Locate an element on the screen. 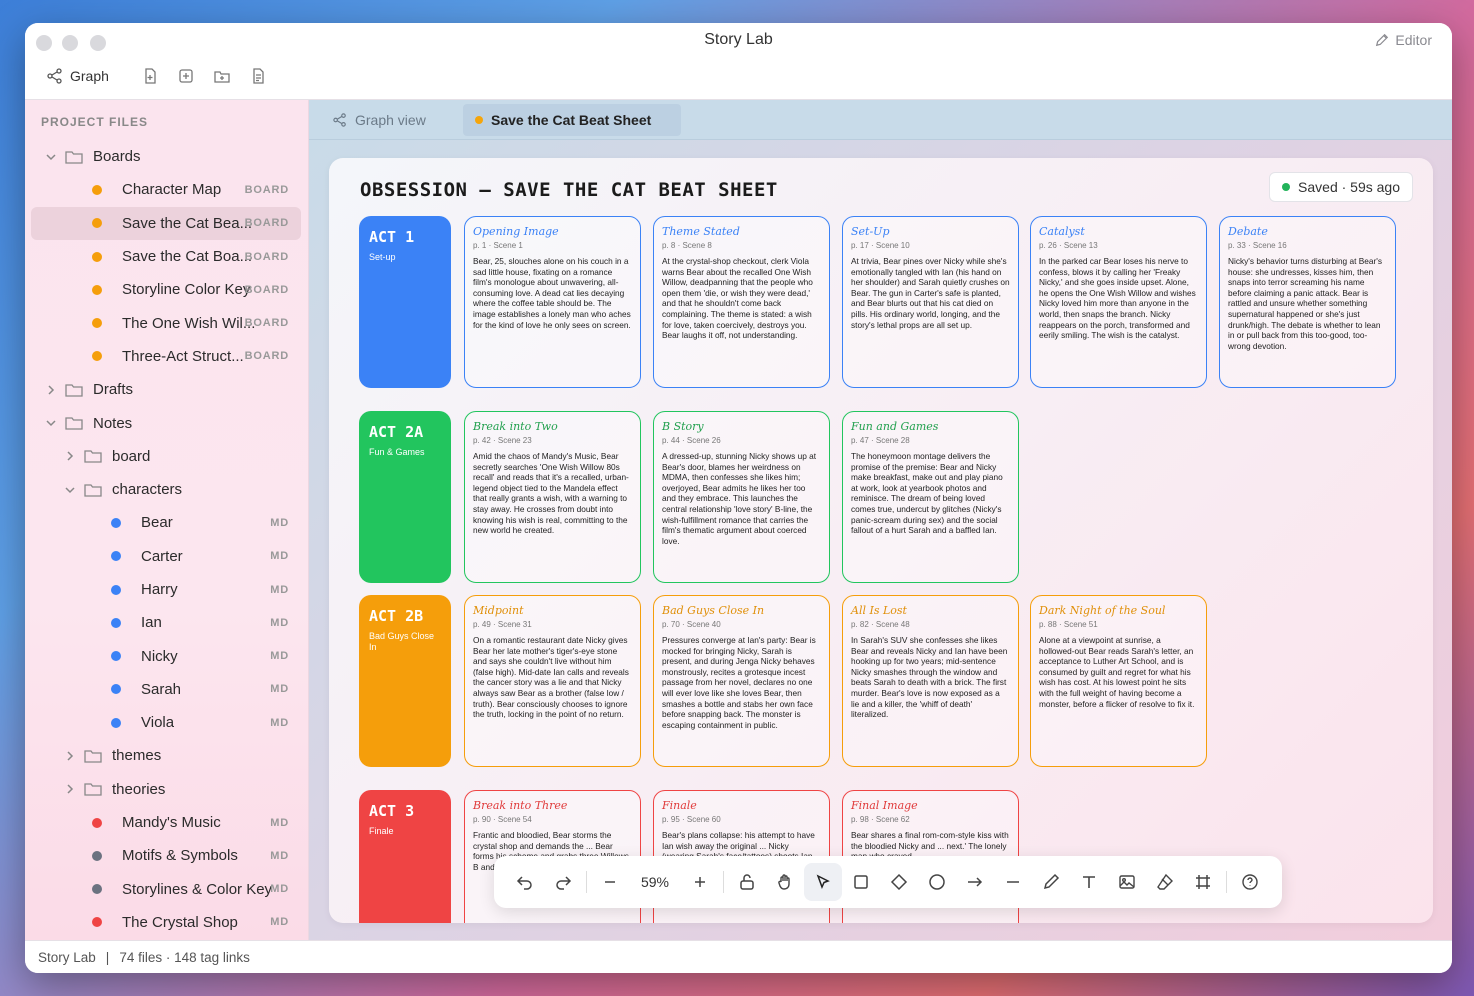  folder-row: Boards is located at coordinates (166, 156).